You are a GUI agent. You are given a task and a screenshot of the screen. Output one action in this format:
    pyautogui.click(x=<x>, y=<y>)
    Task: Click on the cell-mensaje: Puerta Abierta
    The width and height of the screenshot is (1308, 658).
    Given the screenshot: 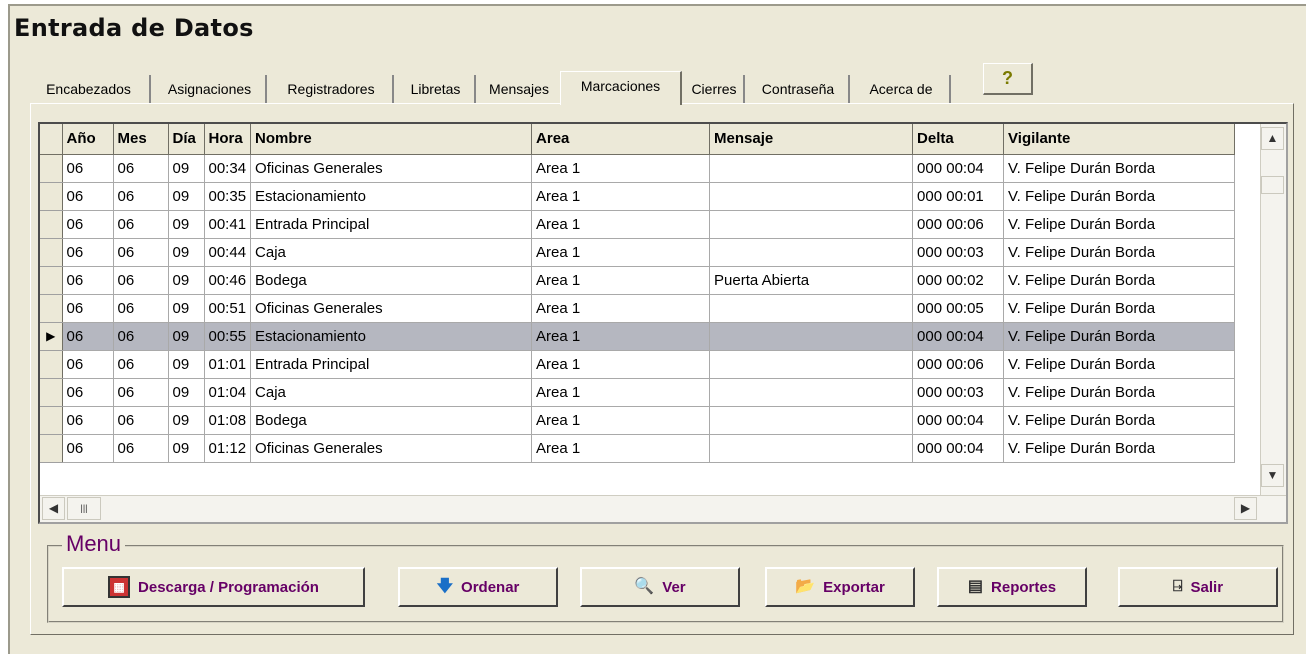 What is the action you would take?
    pyautogui.click(x=811, y=280)
    